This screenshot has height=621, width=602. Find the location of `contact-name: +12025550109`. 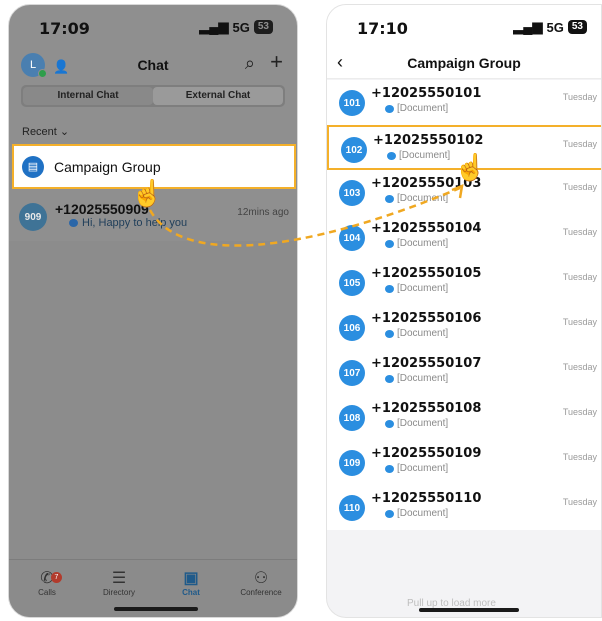

contact-name: +12025550109 is located at coordinates (426, 453).